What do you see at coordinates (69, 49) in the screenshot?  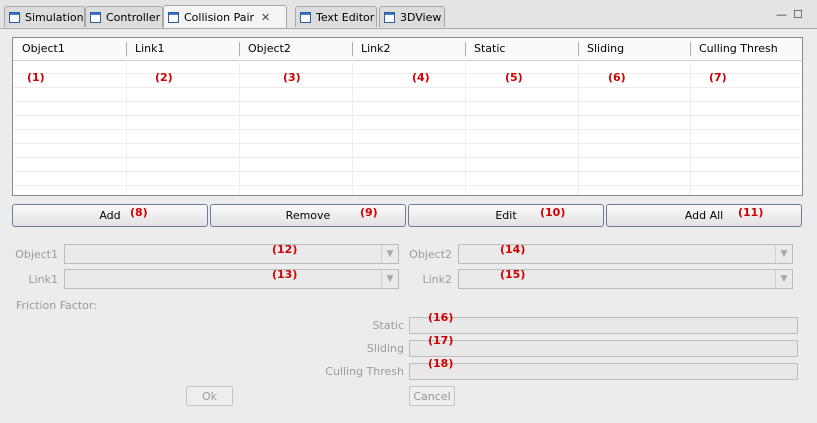 I see `column-header-object1: Object1` at bounding box center [69, 49].